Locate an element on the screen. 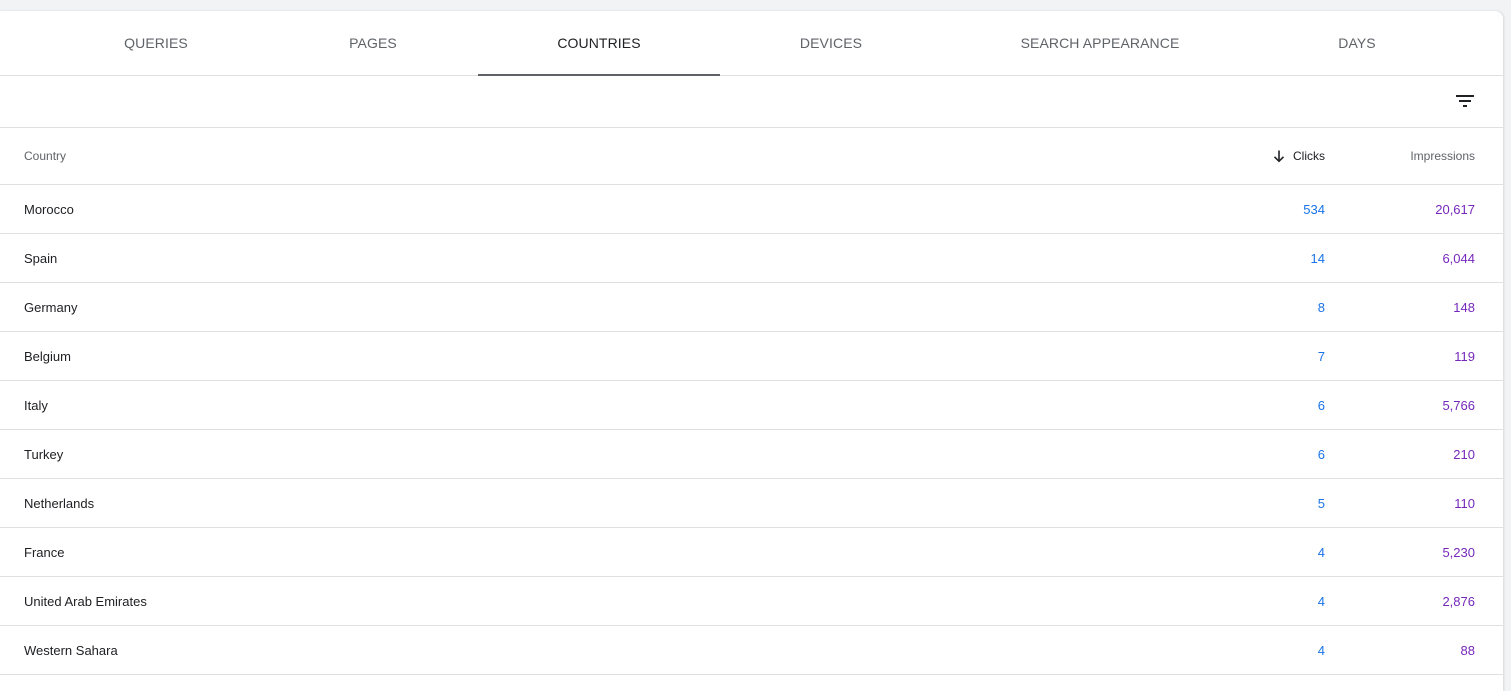  filter-icon is located at coordinates (1465, 101).